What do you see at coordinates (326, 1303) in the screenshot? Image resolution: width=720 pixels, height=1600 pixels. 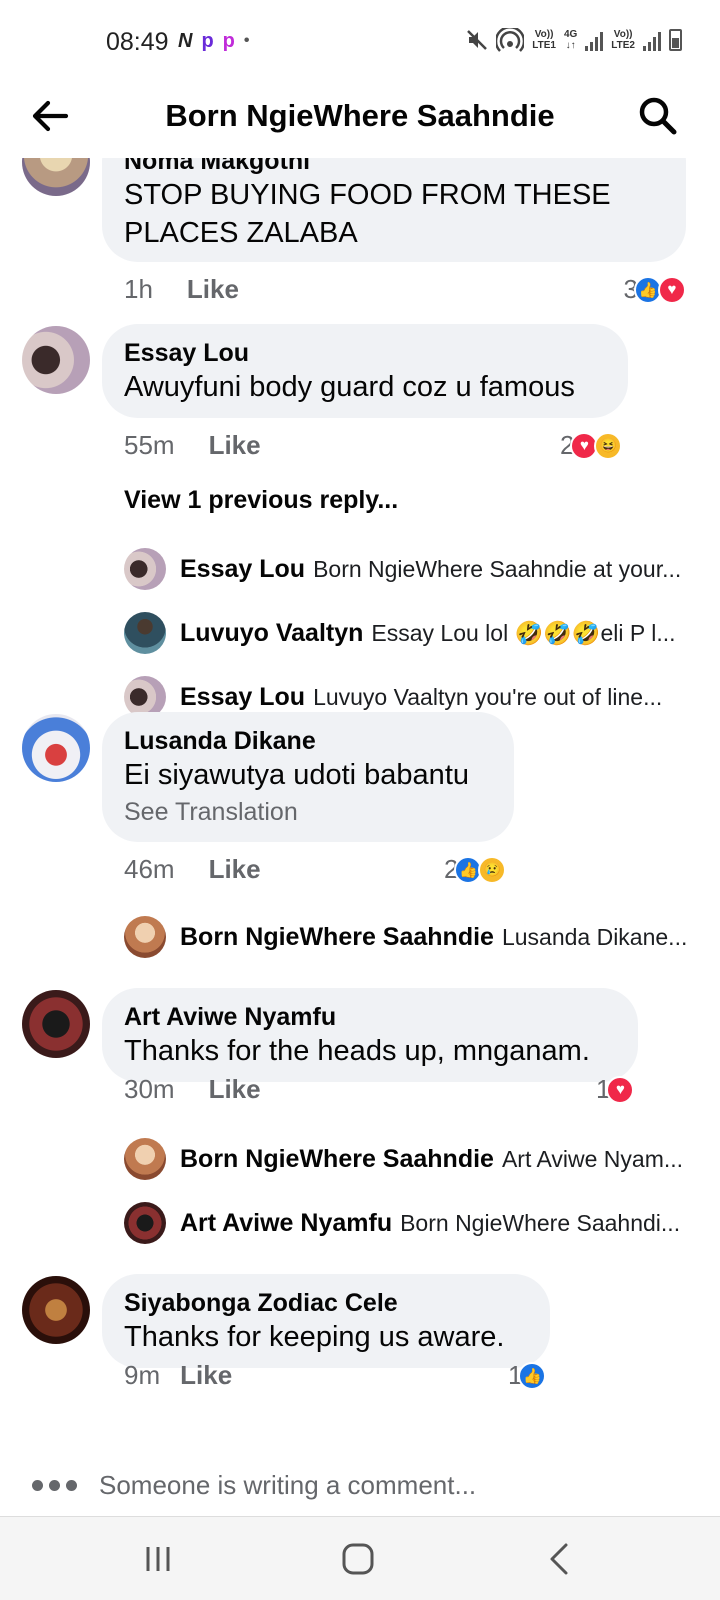 I see `comment-author: Siyabonga Zodiac Cele` at bounding box center [326, 1303].